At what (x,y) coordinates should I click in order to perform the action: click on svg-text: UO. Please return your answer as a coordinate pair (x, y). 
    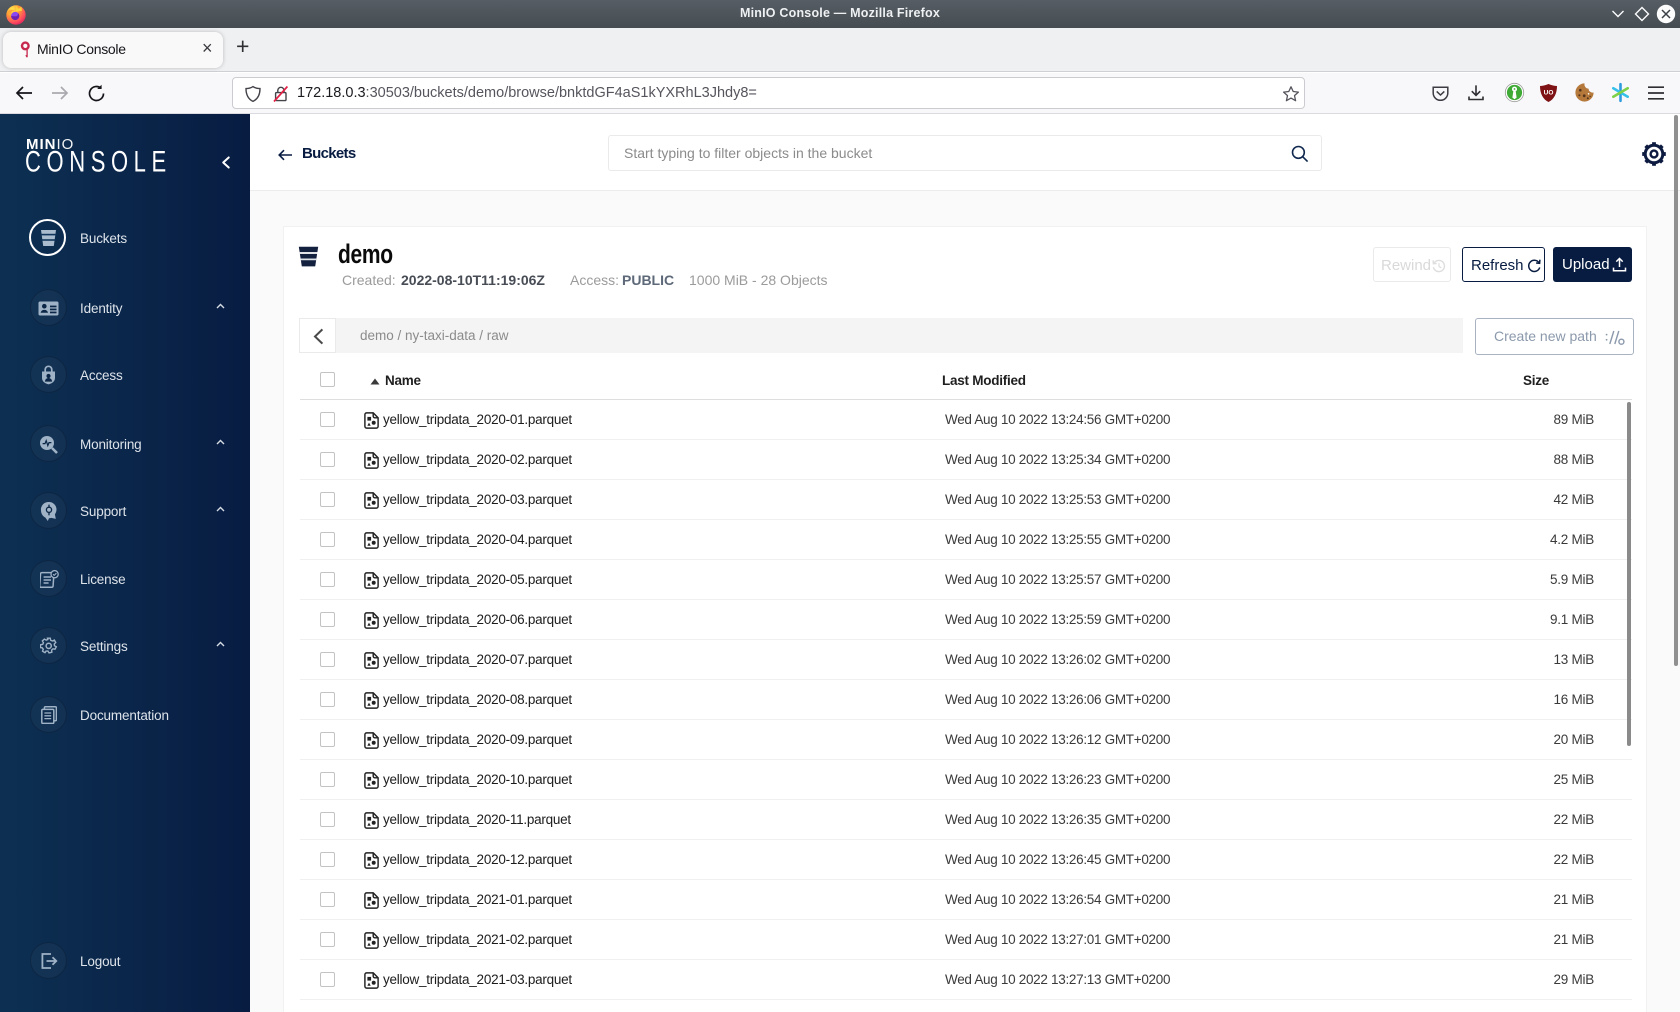
    Looking at the image, I should click on (1549, 93).